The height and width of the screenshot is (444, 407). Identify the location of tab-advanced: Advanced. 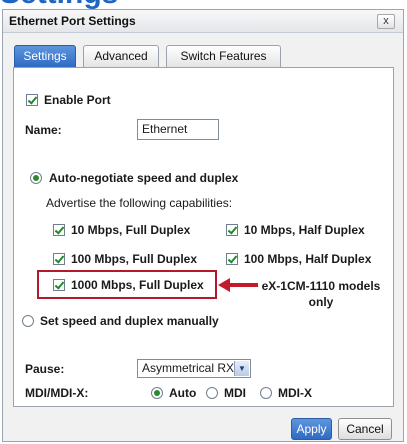
(121, 56).